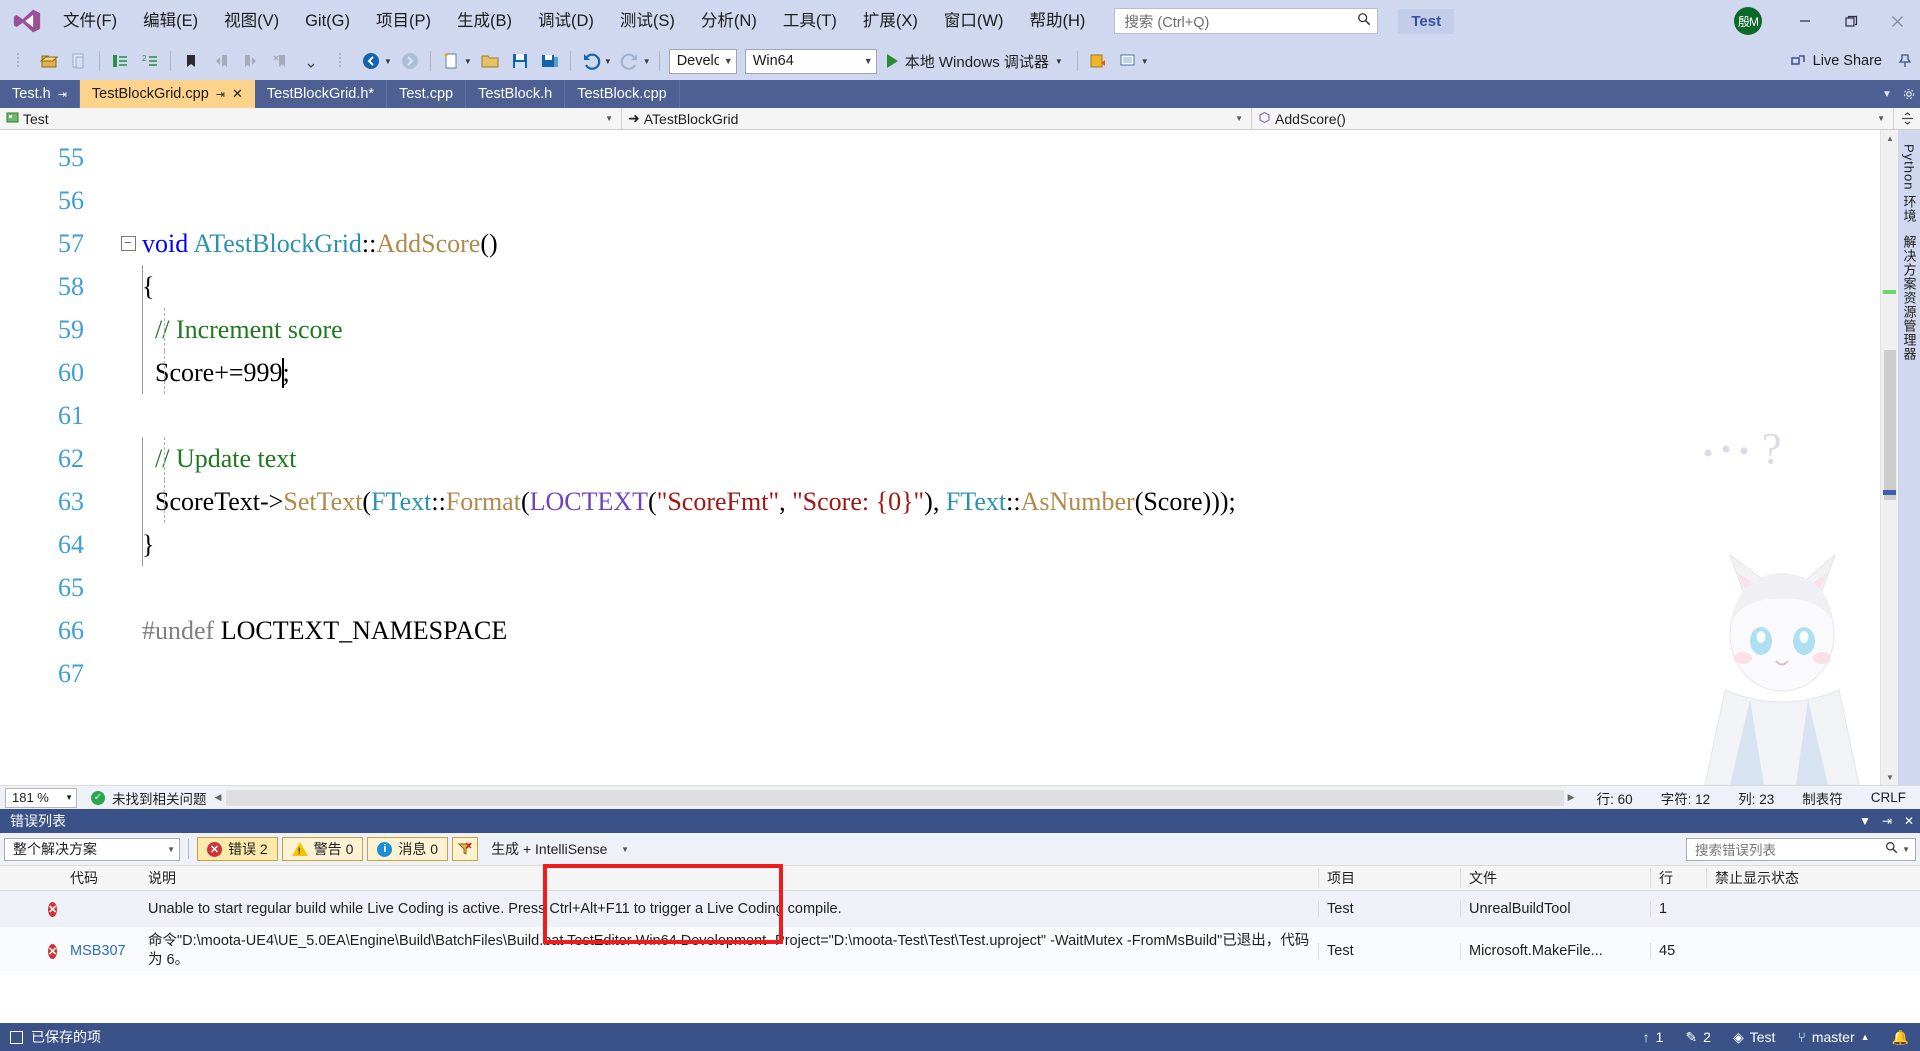  Describe the element at coordinates (1836, 61) in the screenshot. I see `live-share-button: Live Share` at that location.